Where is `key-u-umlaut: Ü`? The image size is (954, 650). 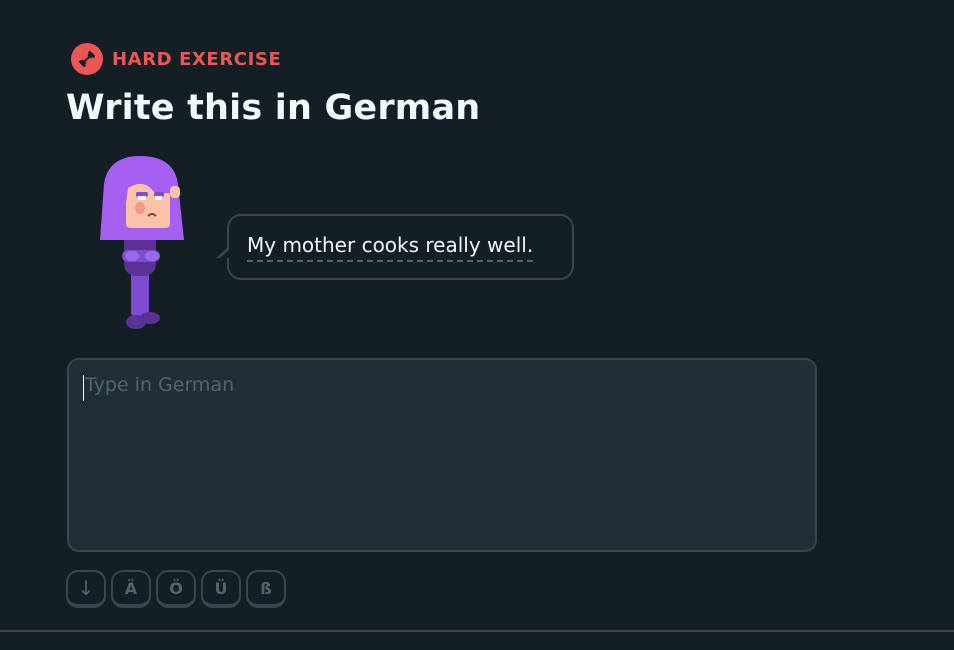 key-u-umlaut: Ü is located at coordinates (221, 589).